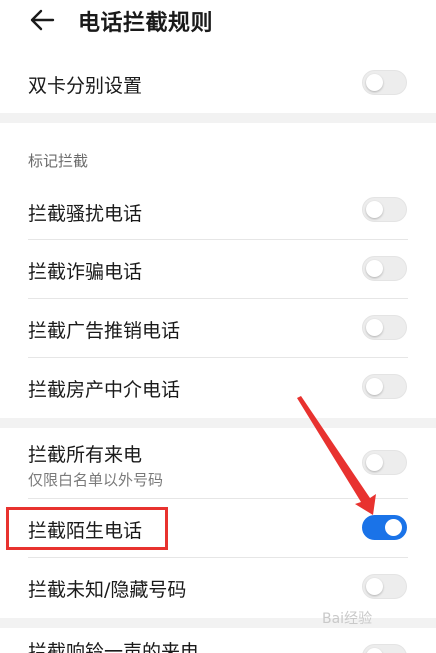 Image resolution: width=436 pixels, height=653 pixels. Describe the element at coordinates (218, 83) in the screenshot. I see `dual-sim-row: 双卡分别设置` at that location.